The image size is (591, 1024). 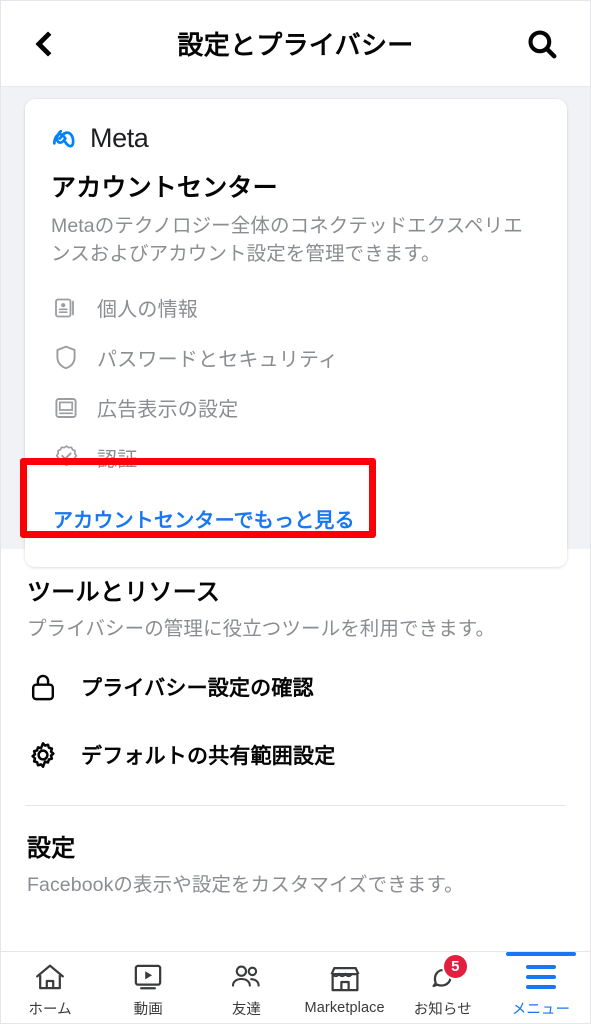 I want to click on account-item-label: 認証, so click(x=117, y=460).